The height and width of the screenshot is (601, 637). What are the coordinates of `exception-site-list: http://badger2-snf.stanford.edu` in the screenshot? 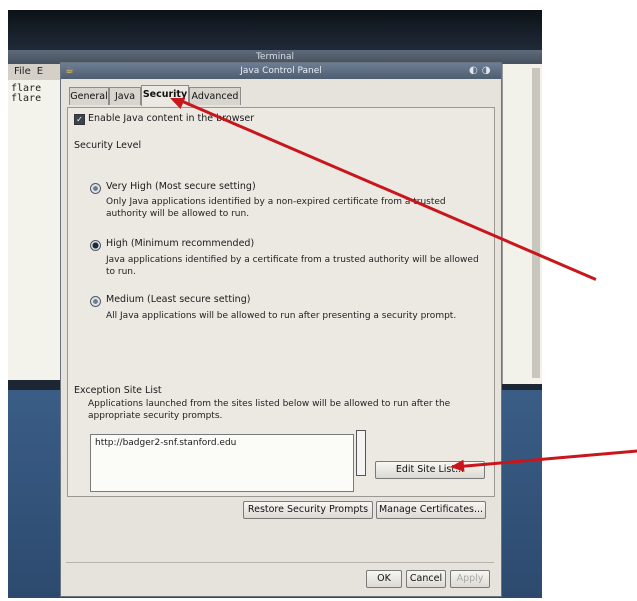 It's located at (222, 463).